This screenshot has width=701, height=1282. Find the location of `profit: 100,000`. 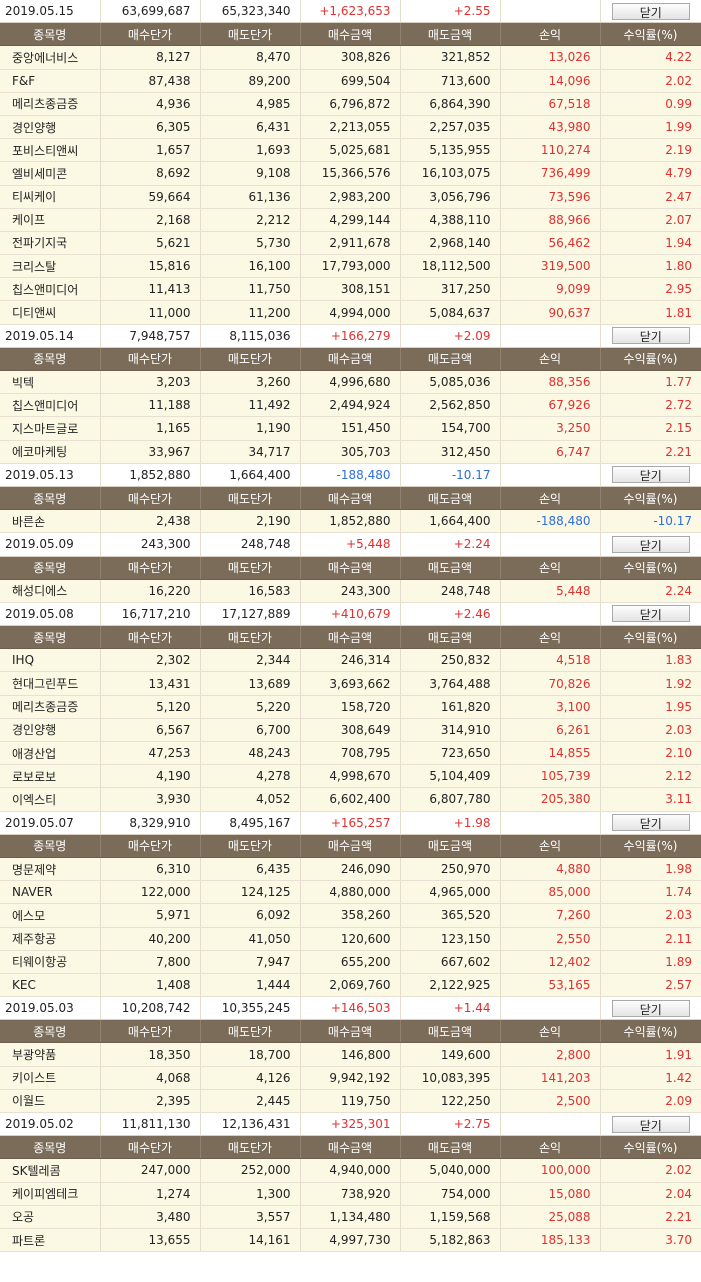

profit: 100,000 is located at coordinates (550, 1170).